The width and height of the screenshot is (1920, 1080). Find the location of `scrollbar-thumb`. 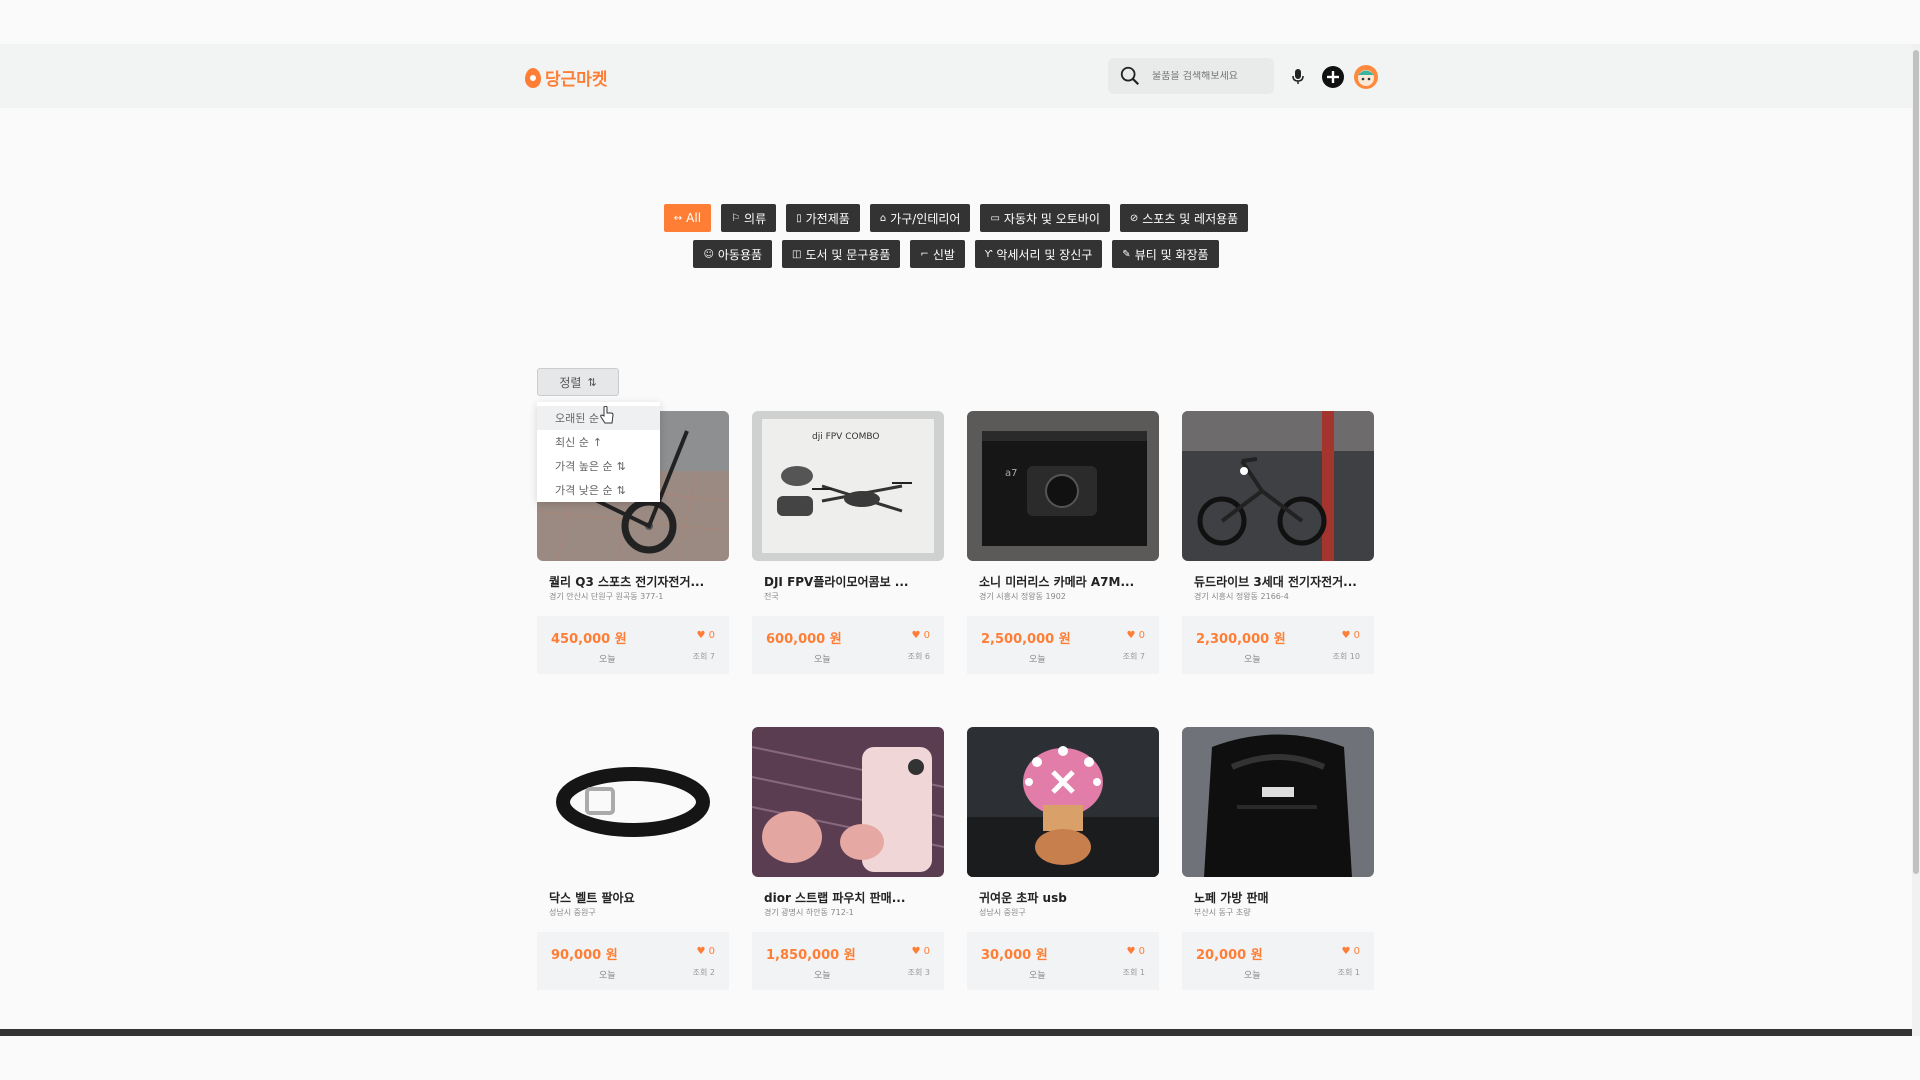

scrollbar-thumb is located at coordinates (1916, 462).